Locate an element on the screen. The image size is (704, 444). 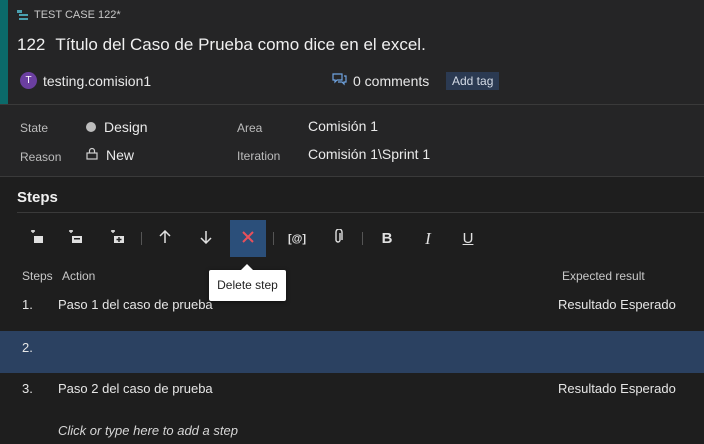
delete-step-button is located at coordinates (248, 238).